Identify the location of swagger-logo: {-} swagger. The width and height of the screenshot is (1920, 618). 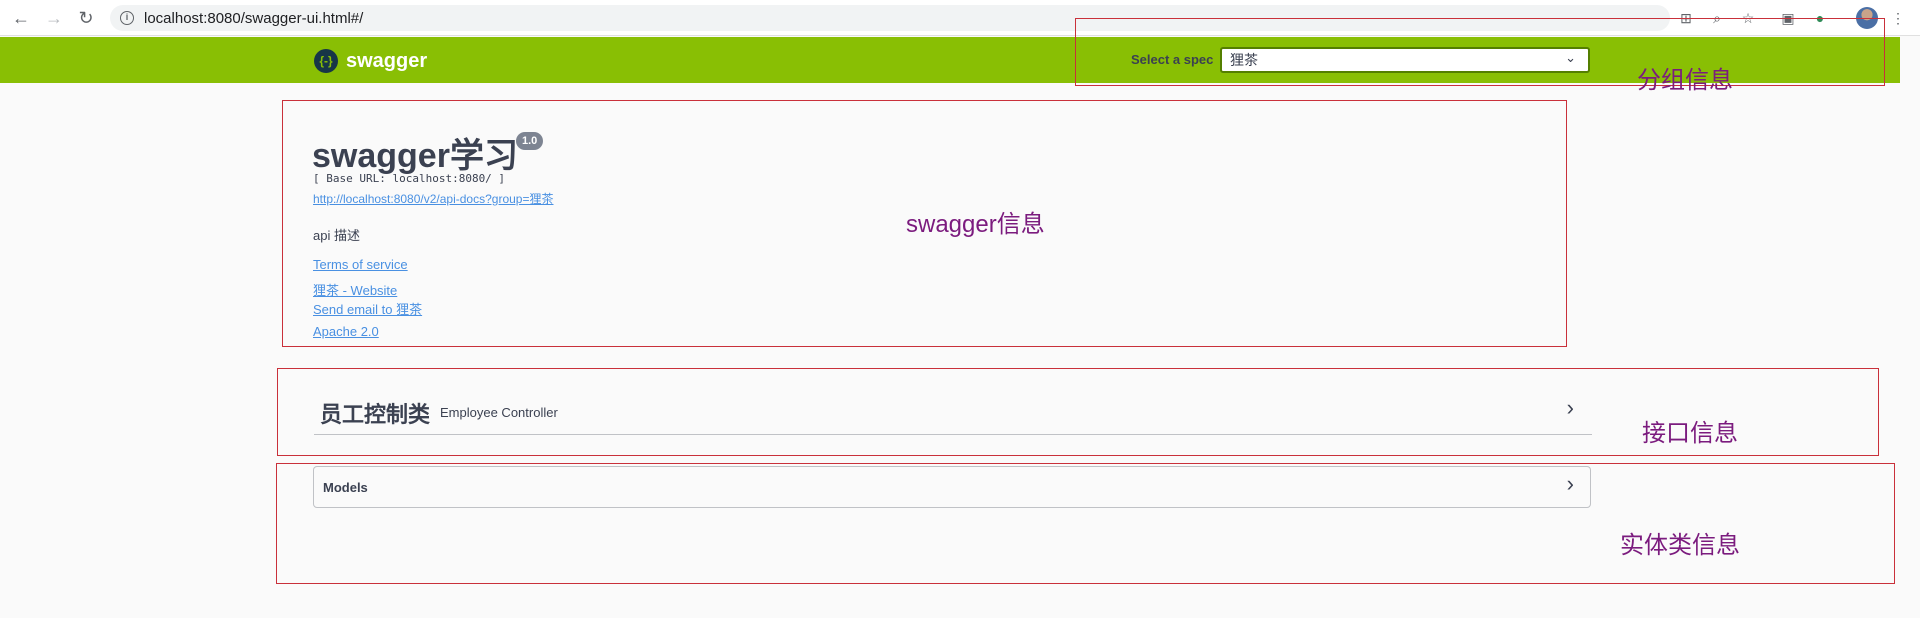
(370, 61).